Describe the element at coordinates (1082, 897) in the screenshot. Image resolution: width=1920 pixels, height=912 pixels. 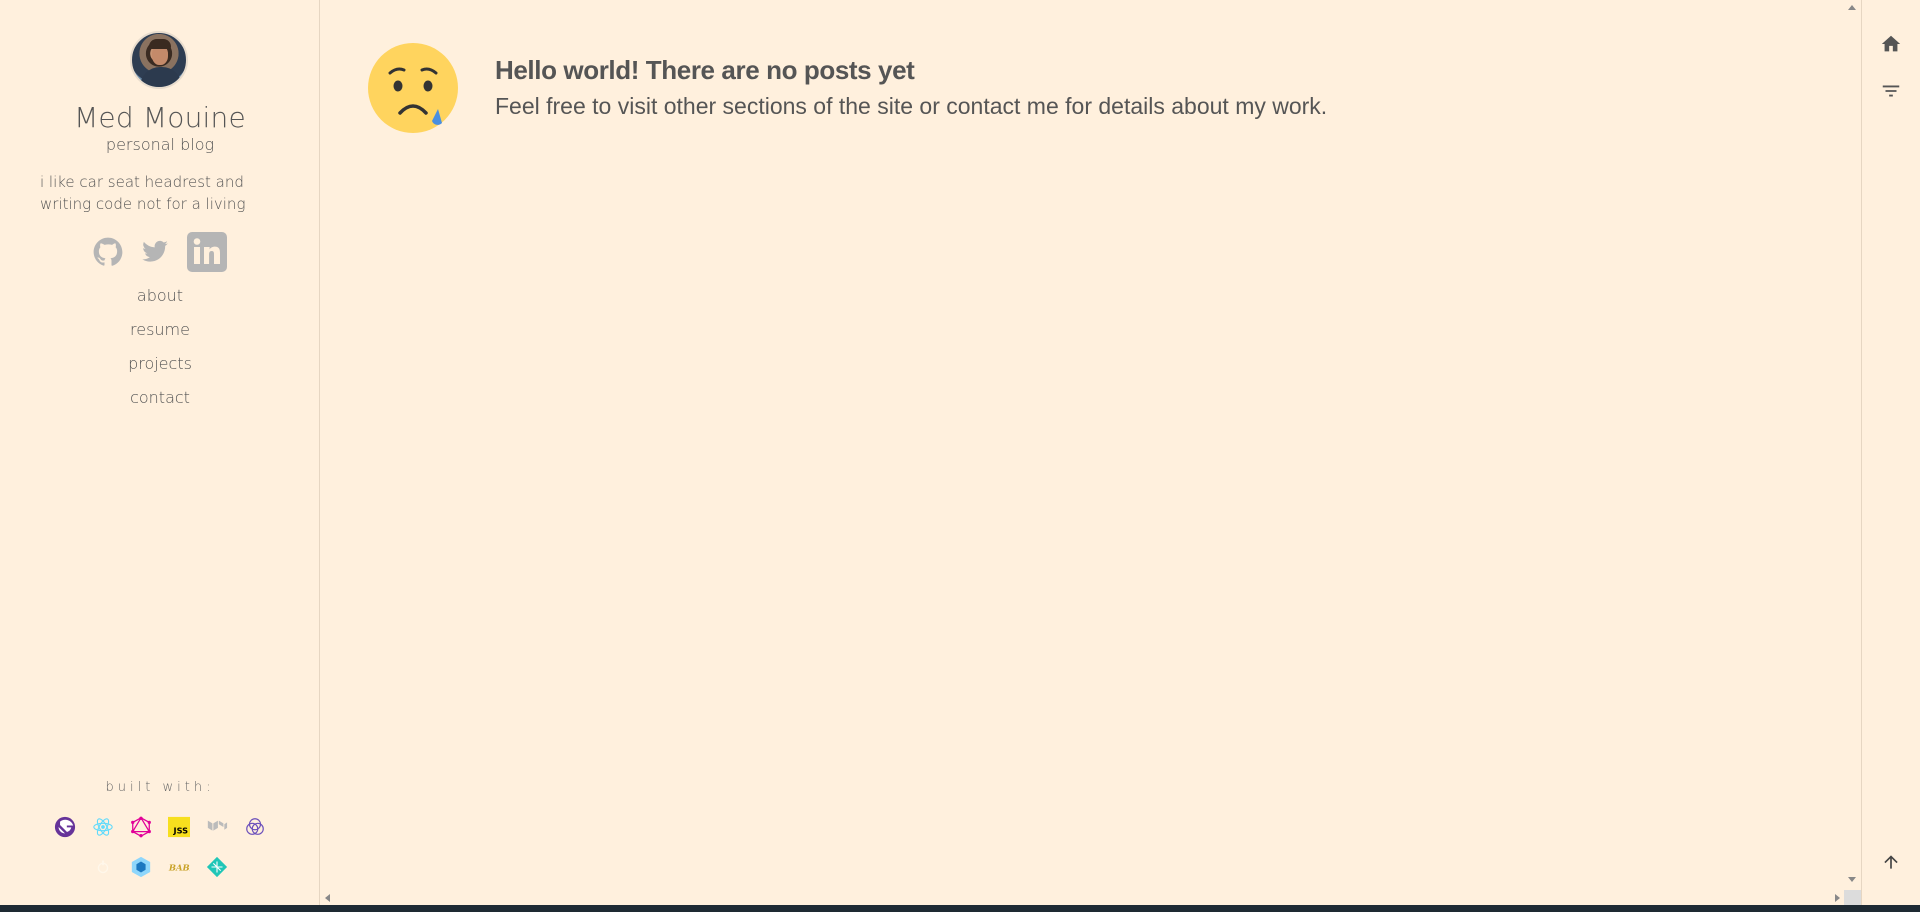
I see `horizontal-scrollbar` at that location.